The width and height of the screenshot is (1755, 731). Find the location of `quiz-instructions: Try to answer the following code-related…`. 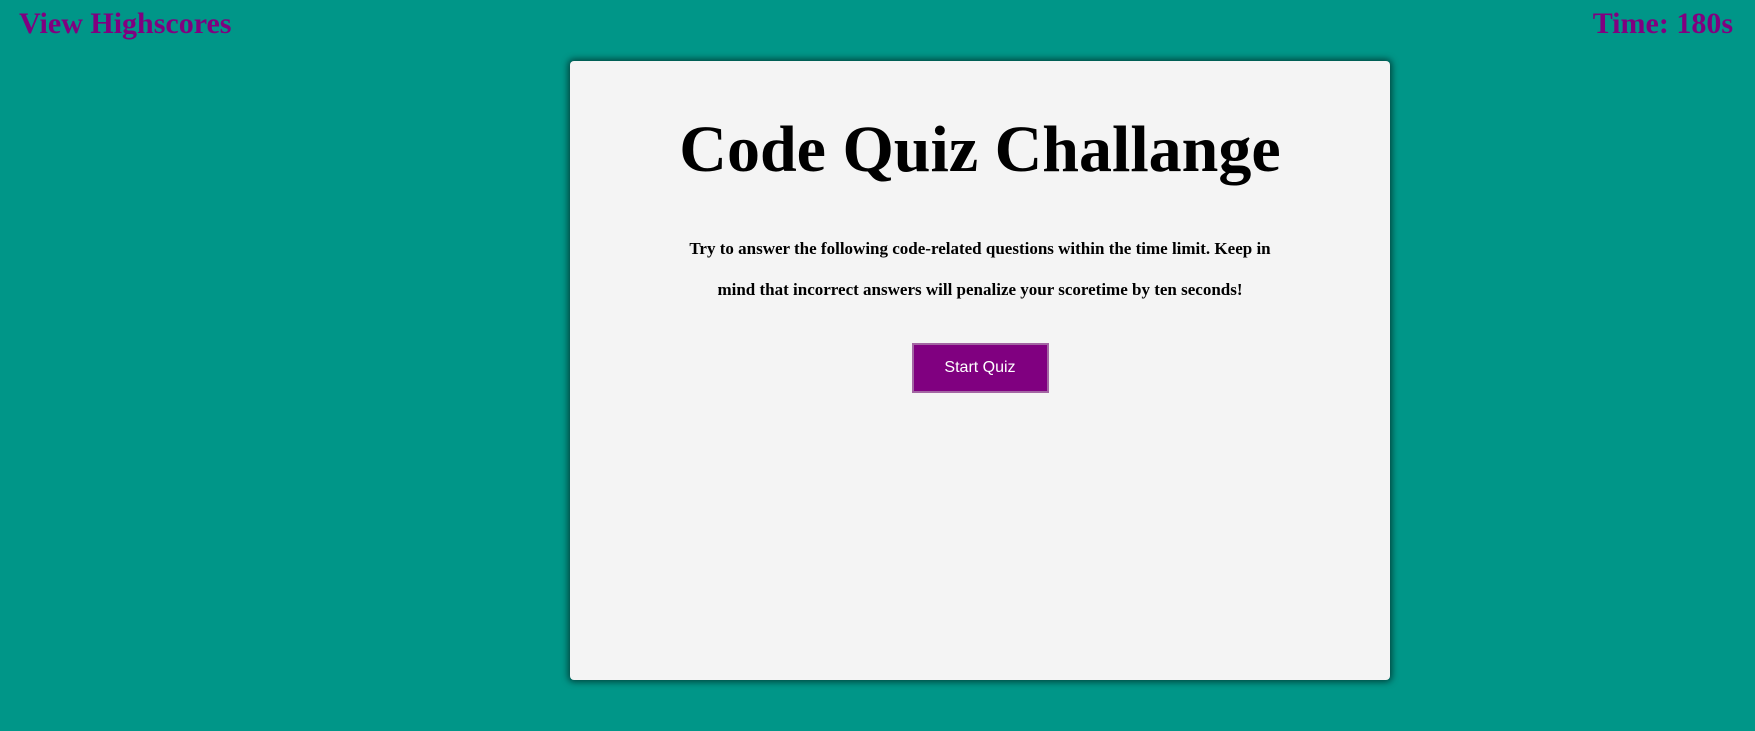

quiz-instructions: Try to answer the following code-related… is located at coordinates (980, 269).